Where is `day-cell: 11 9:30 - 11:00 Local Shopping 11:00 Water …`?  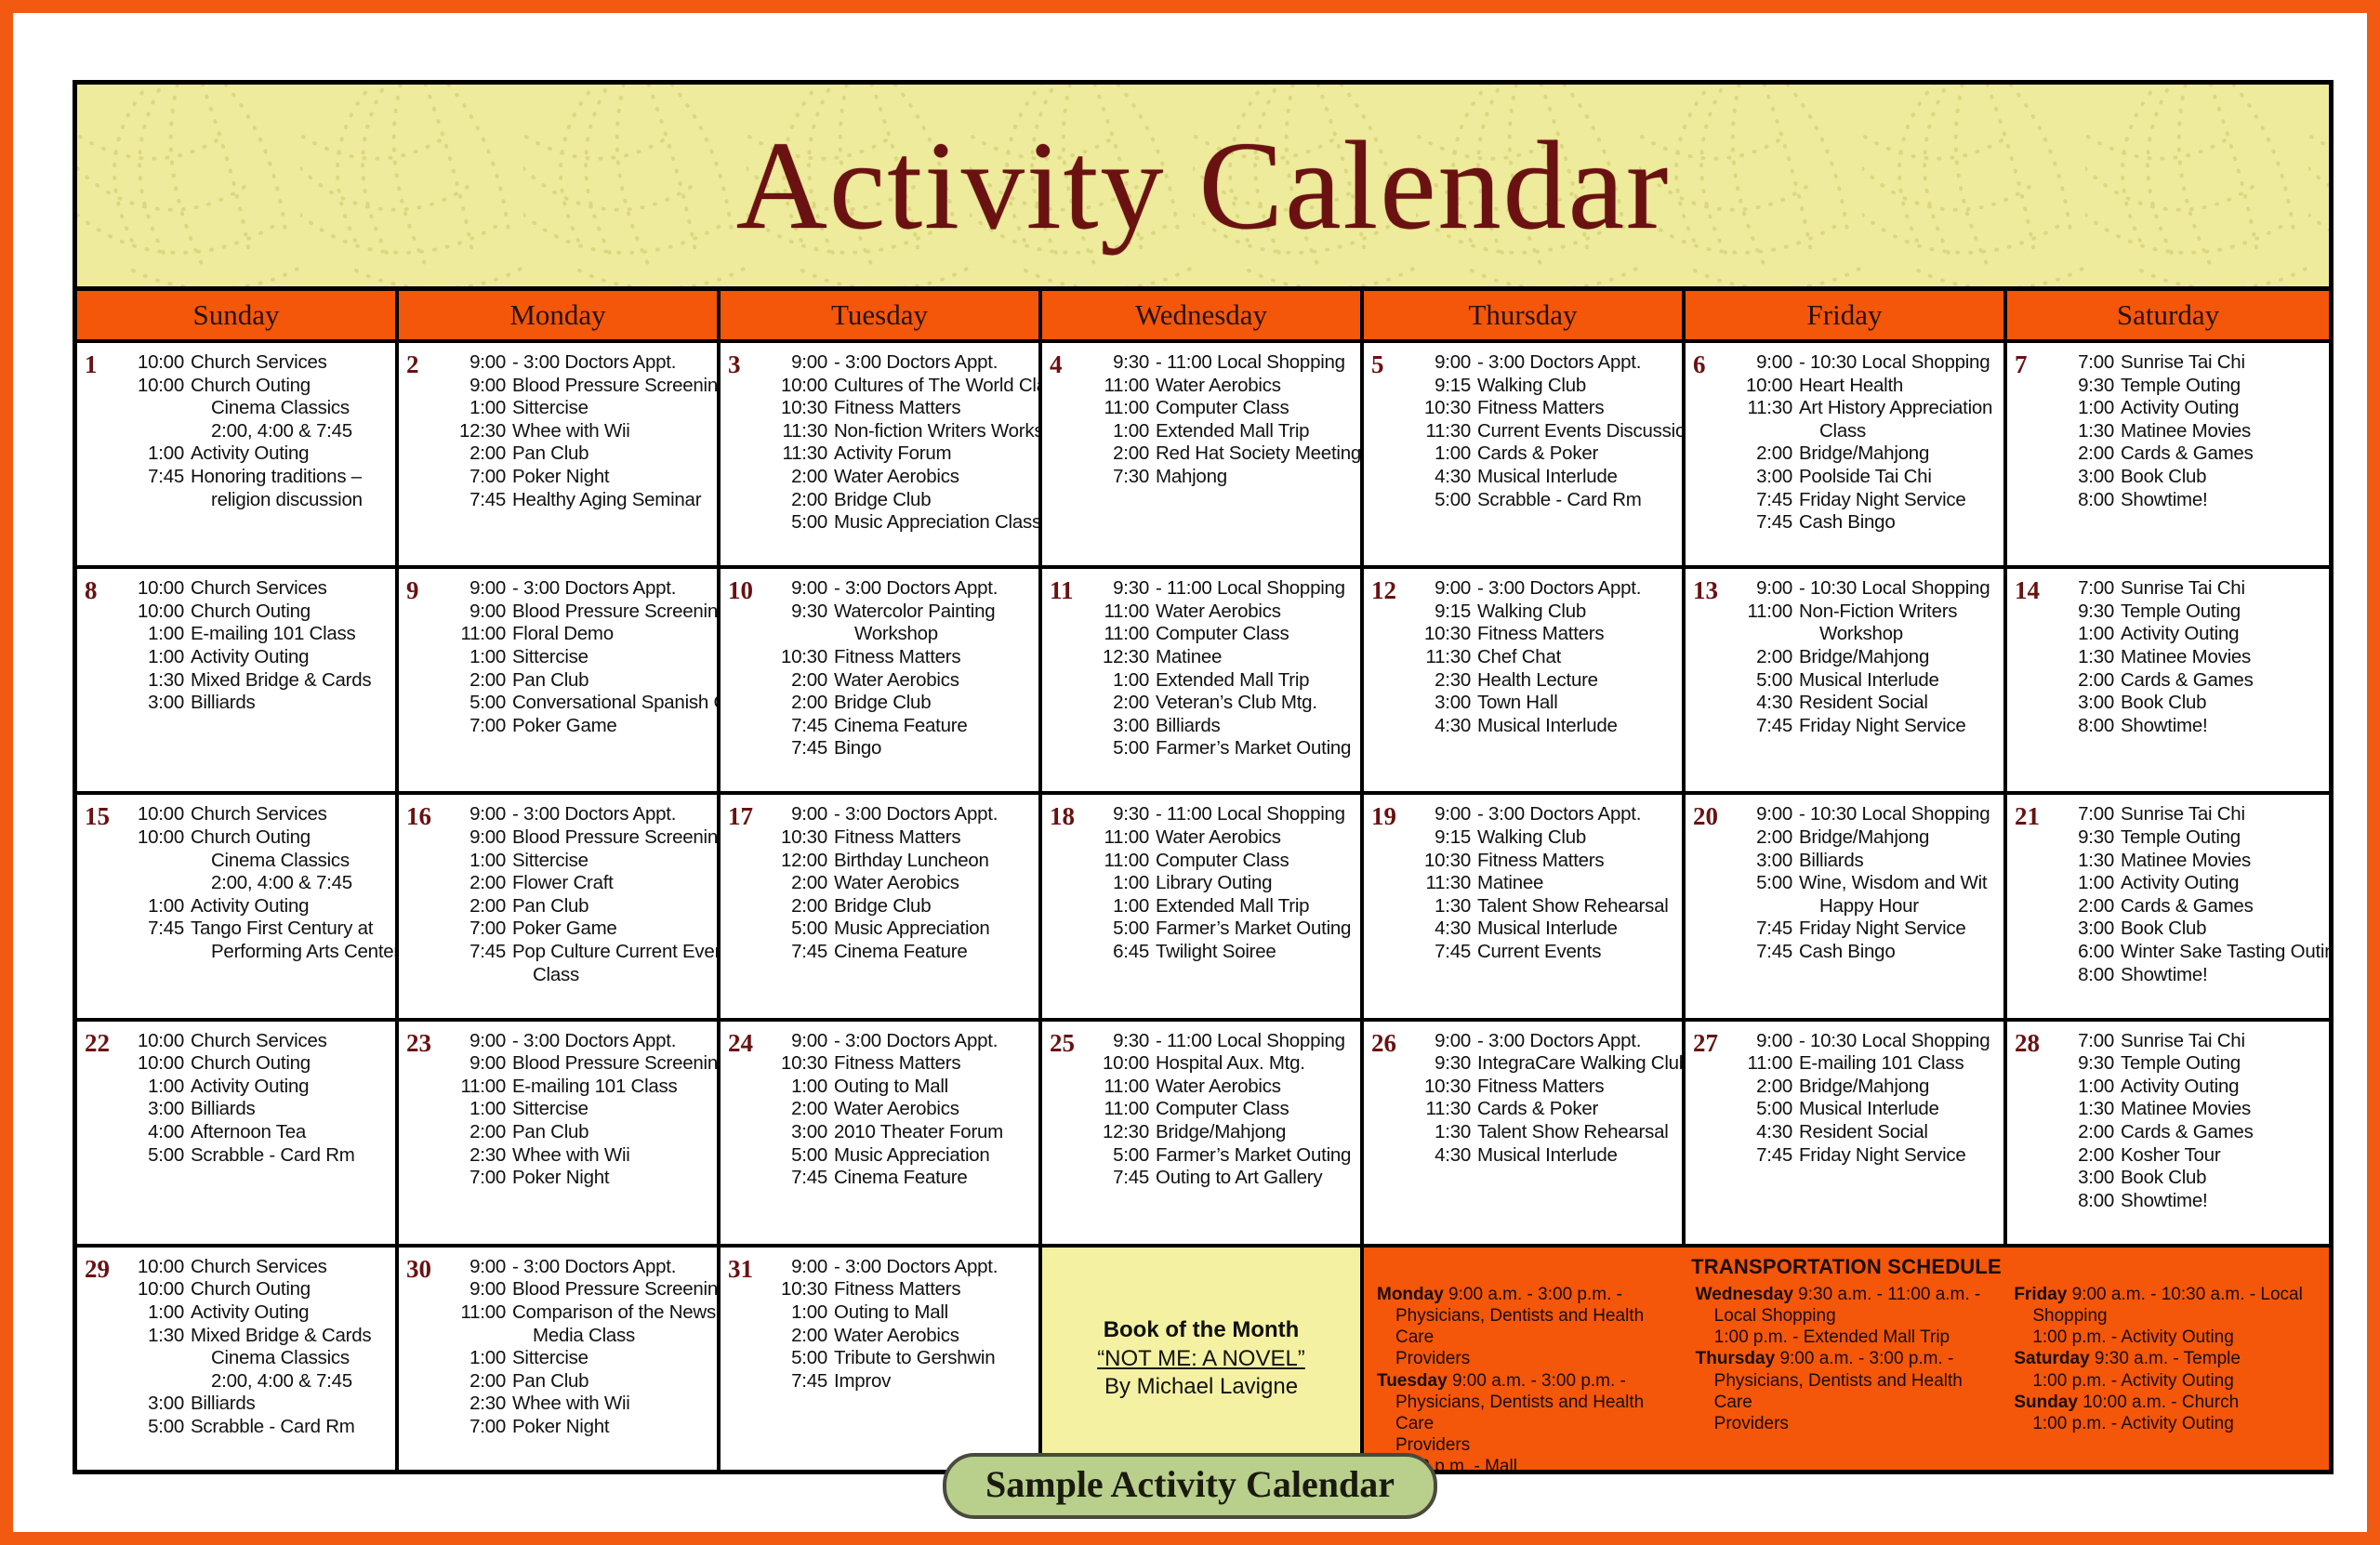
day-cell: 11 9:30 - 11:00 Local Shopping 11:00 Water … is located at coordinates (1203, 681).